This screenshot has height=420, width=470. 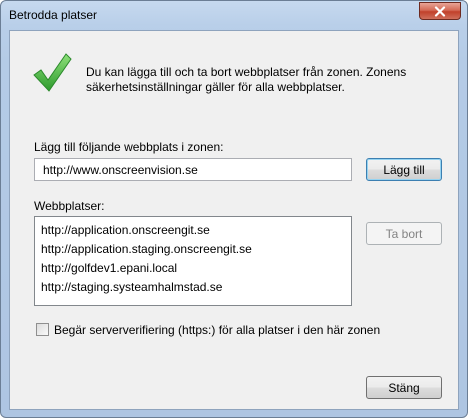 I want to click on close-dialog-button: Stäng, so click(x=404, y=387).